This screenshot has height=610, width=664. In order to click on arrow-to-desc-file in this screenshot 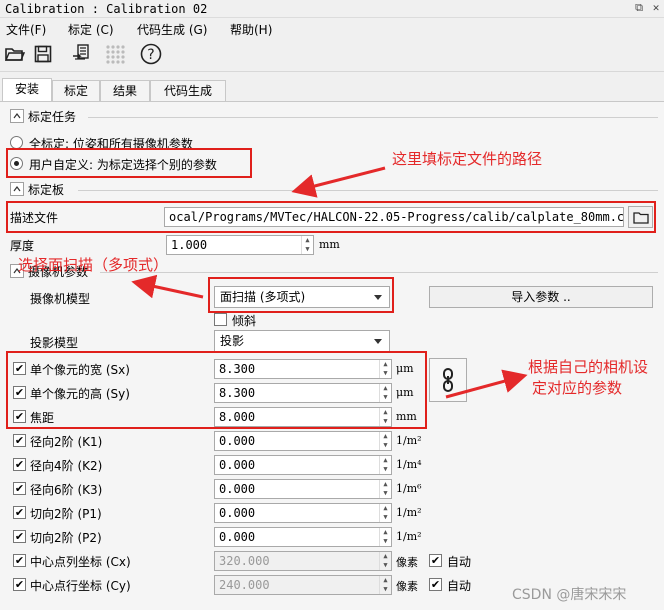, I will do `click(338, 182)`.